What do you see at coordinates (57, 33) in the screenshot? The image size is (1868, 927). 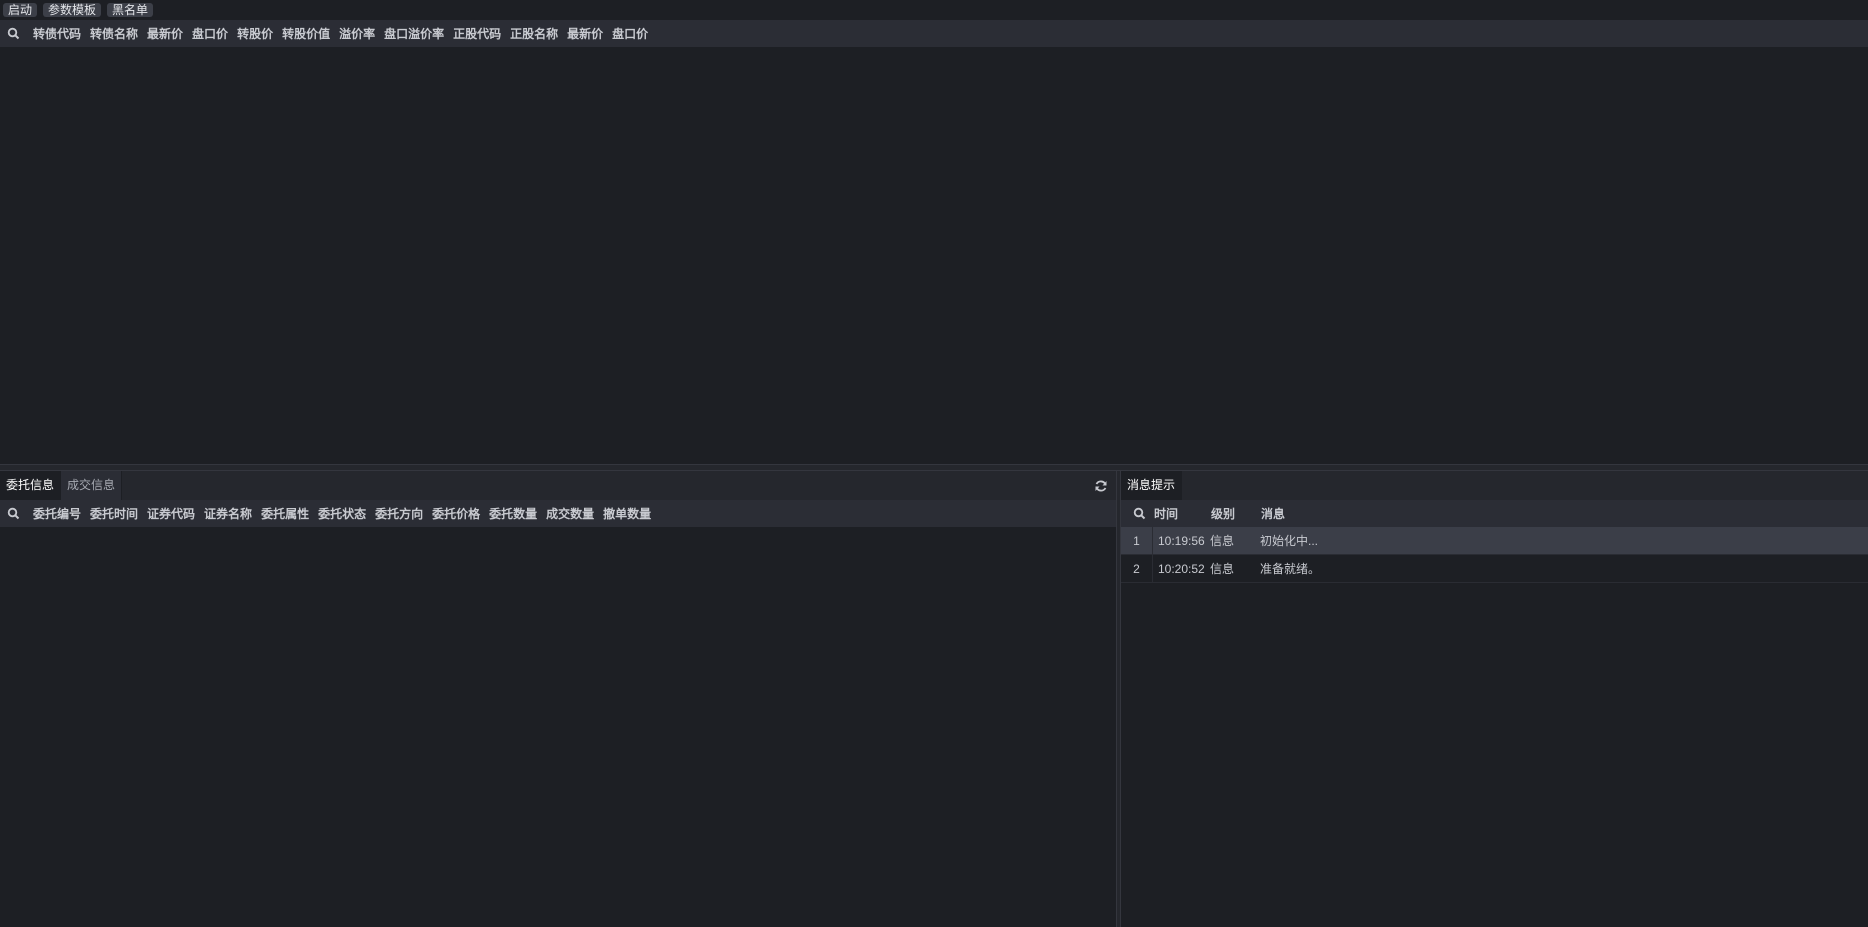 I see `column-header: 转债代码` at bounding box center [57, 33].